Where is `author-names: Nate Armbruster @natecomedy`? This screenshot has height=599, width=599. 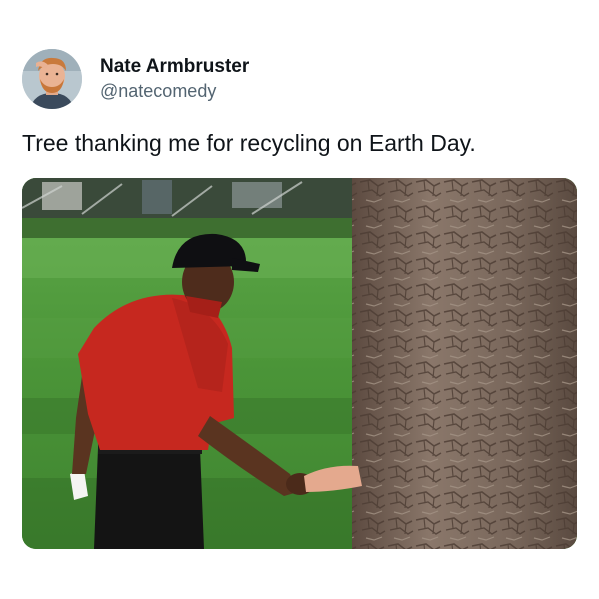 author-names: Nate Armbruster @natecomedy is located at coordinates (174, 79).